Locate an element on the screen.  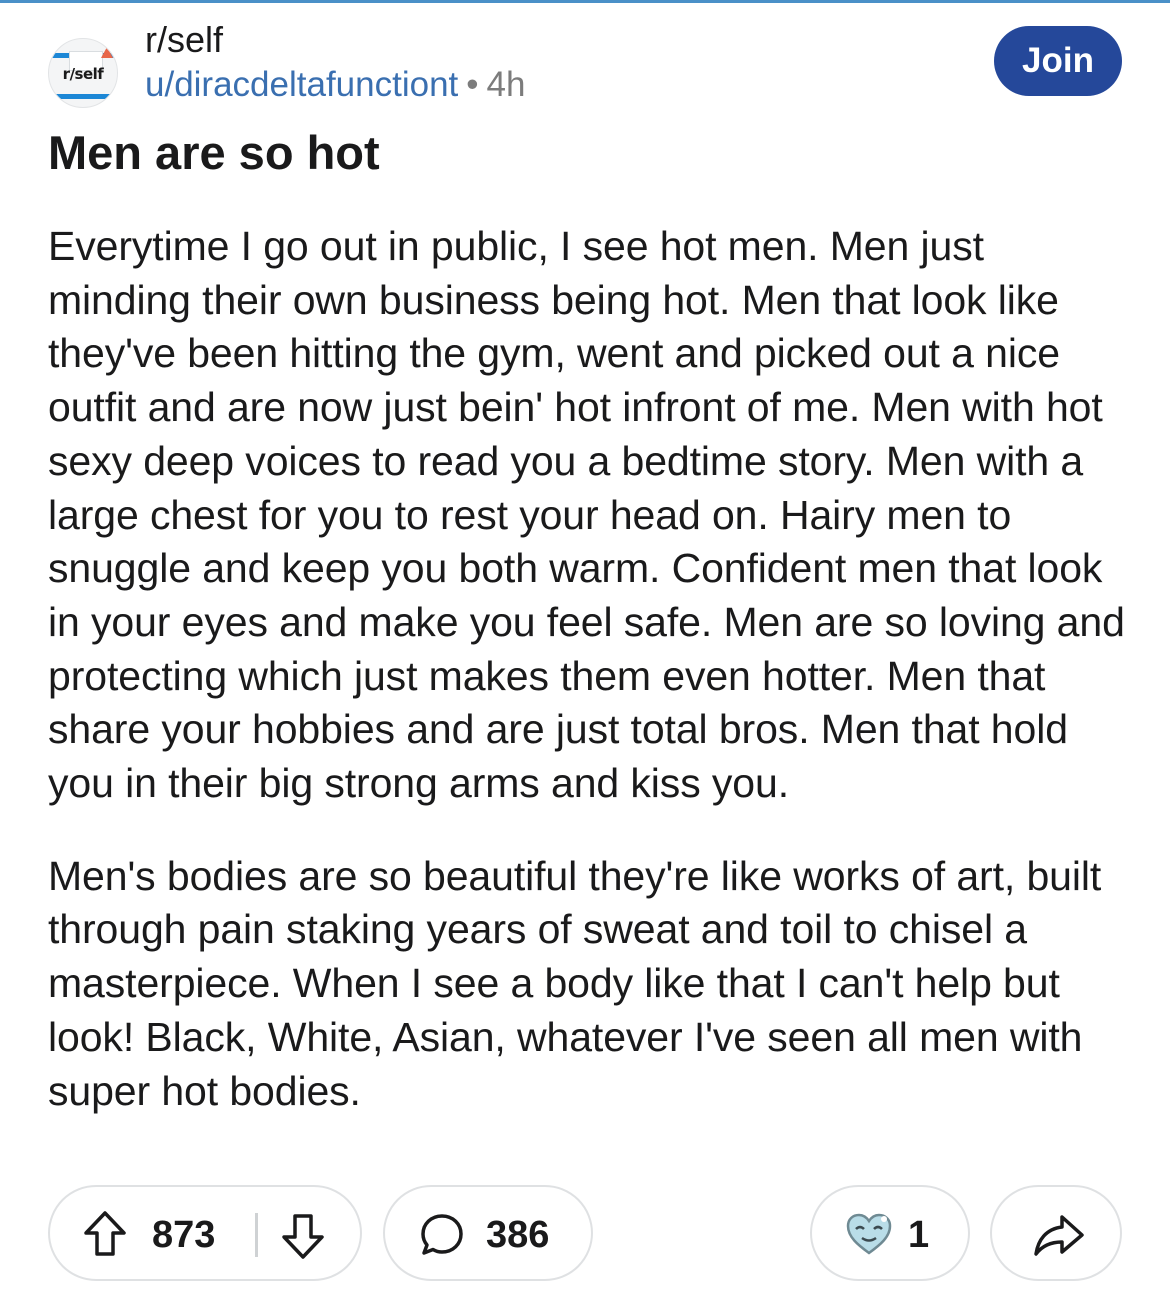
author-link: u/diracdeltafunctiont is located at coordinates (301, 84).